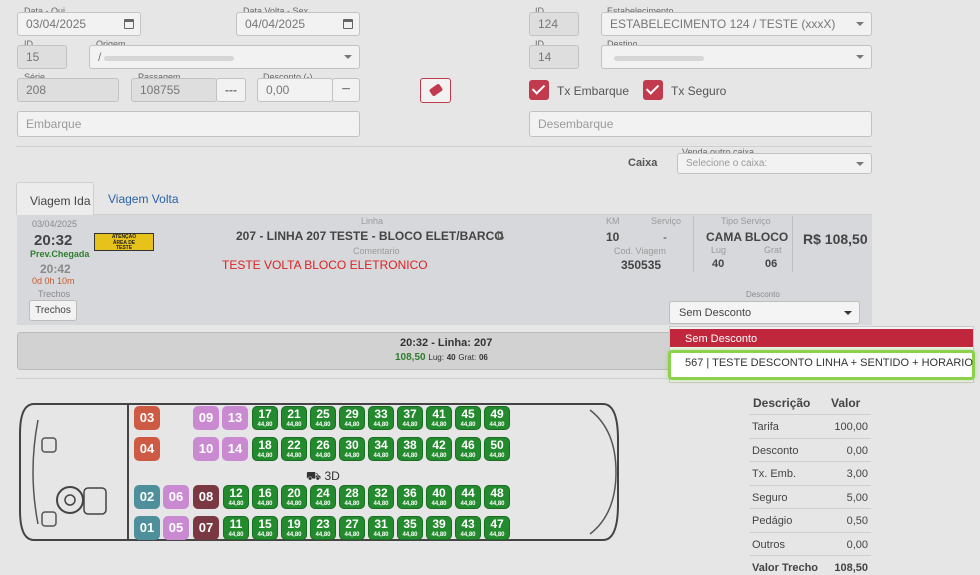 This screenshot has height=575, width=980. I want to click on seat-21: 21 44,80, so click(294, 418).